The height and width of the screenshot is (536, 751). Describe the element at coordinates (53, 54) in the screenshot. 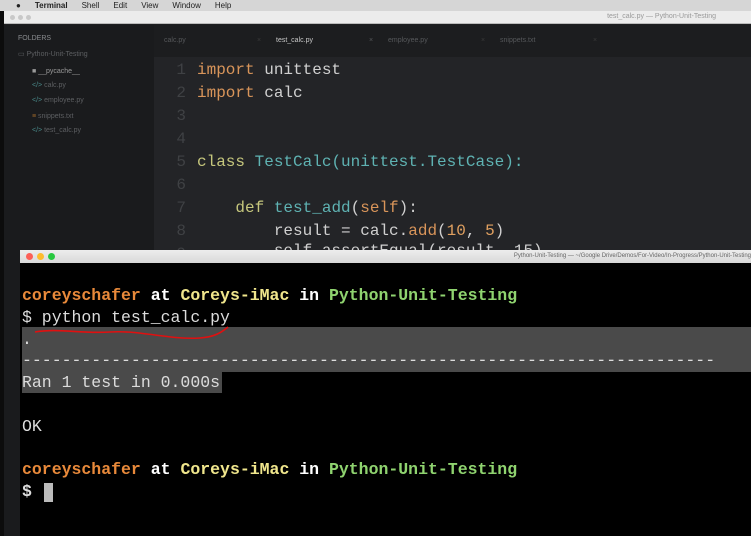

I see `sidebar-root-folder: ▭ Python-Unit-Testing` at that location.